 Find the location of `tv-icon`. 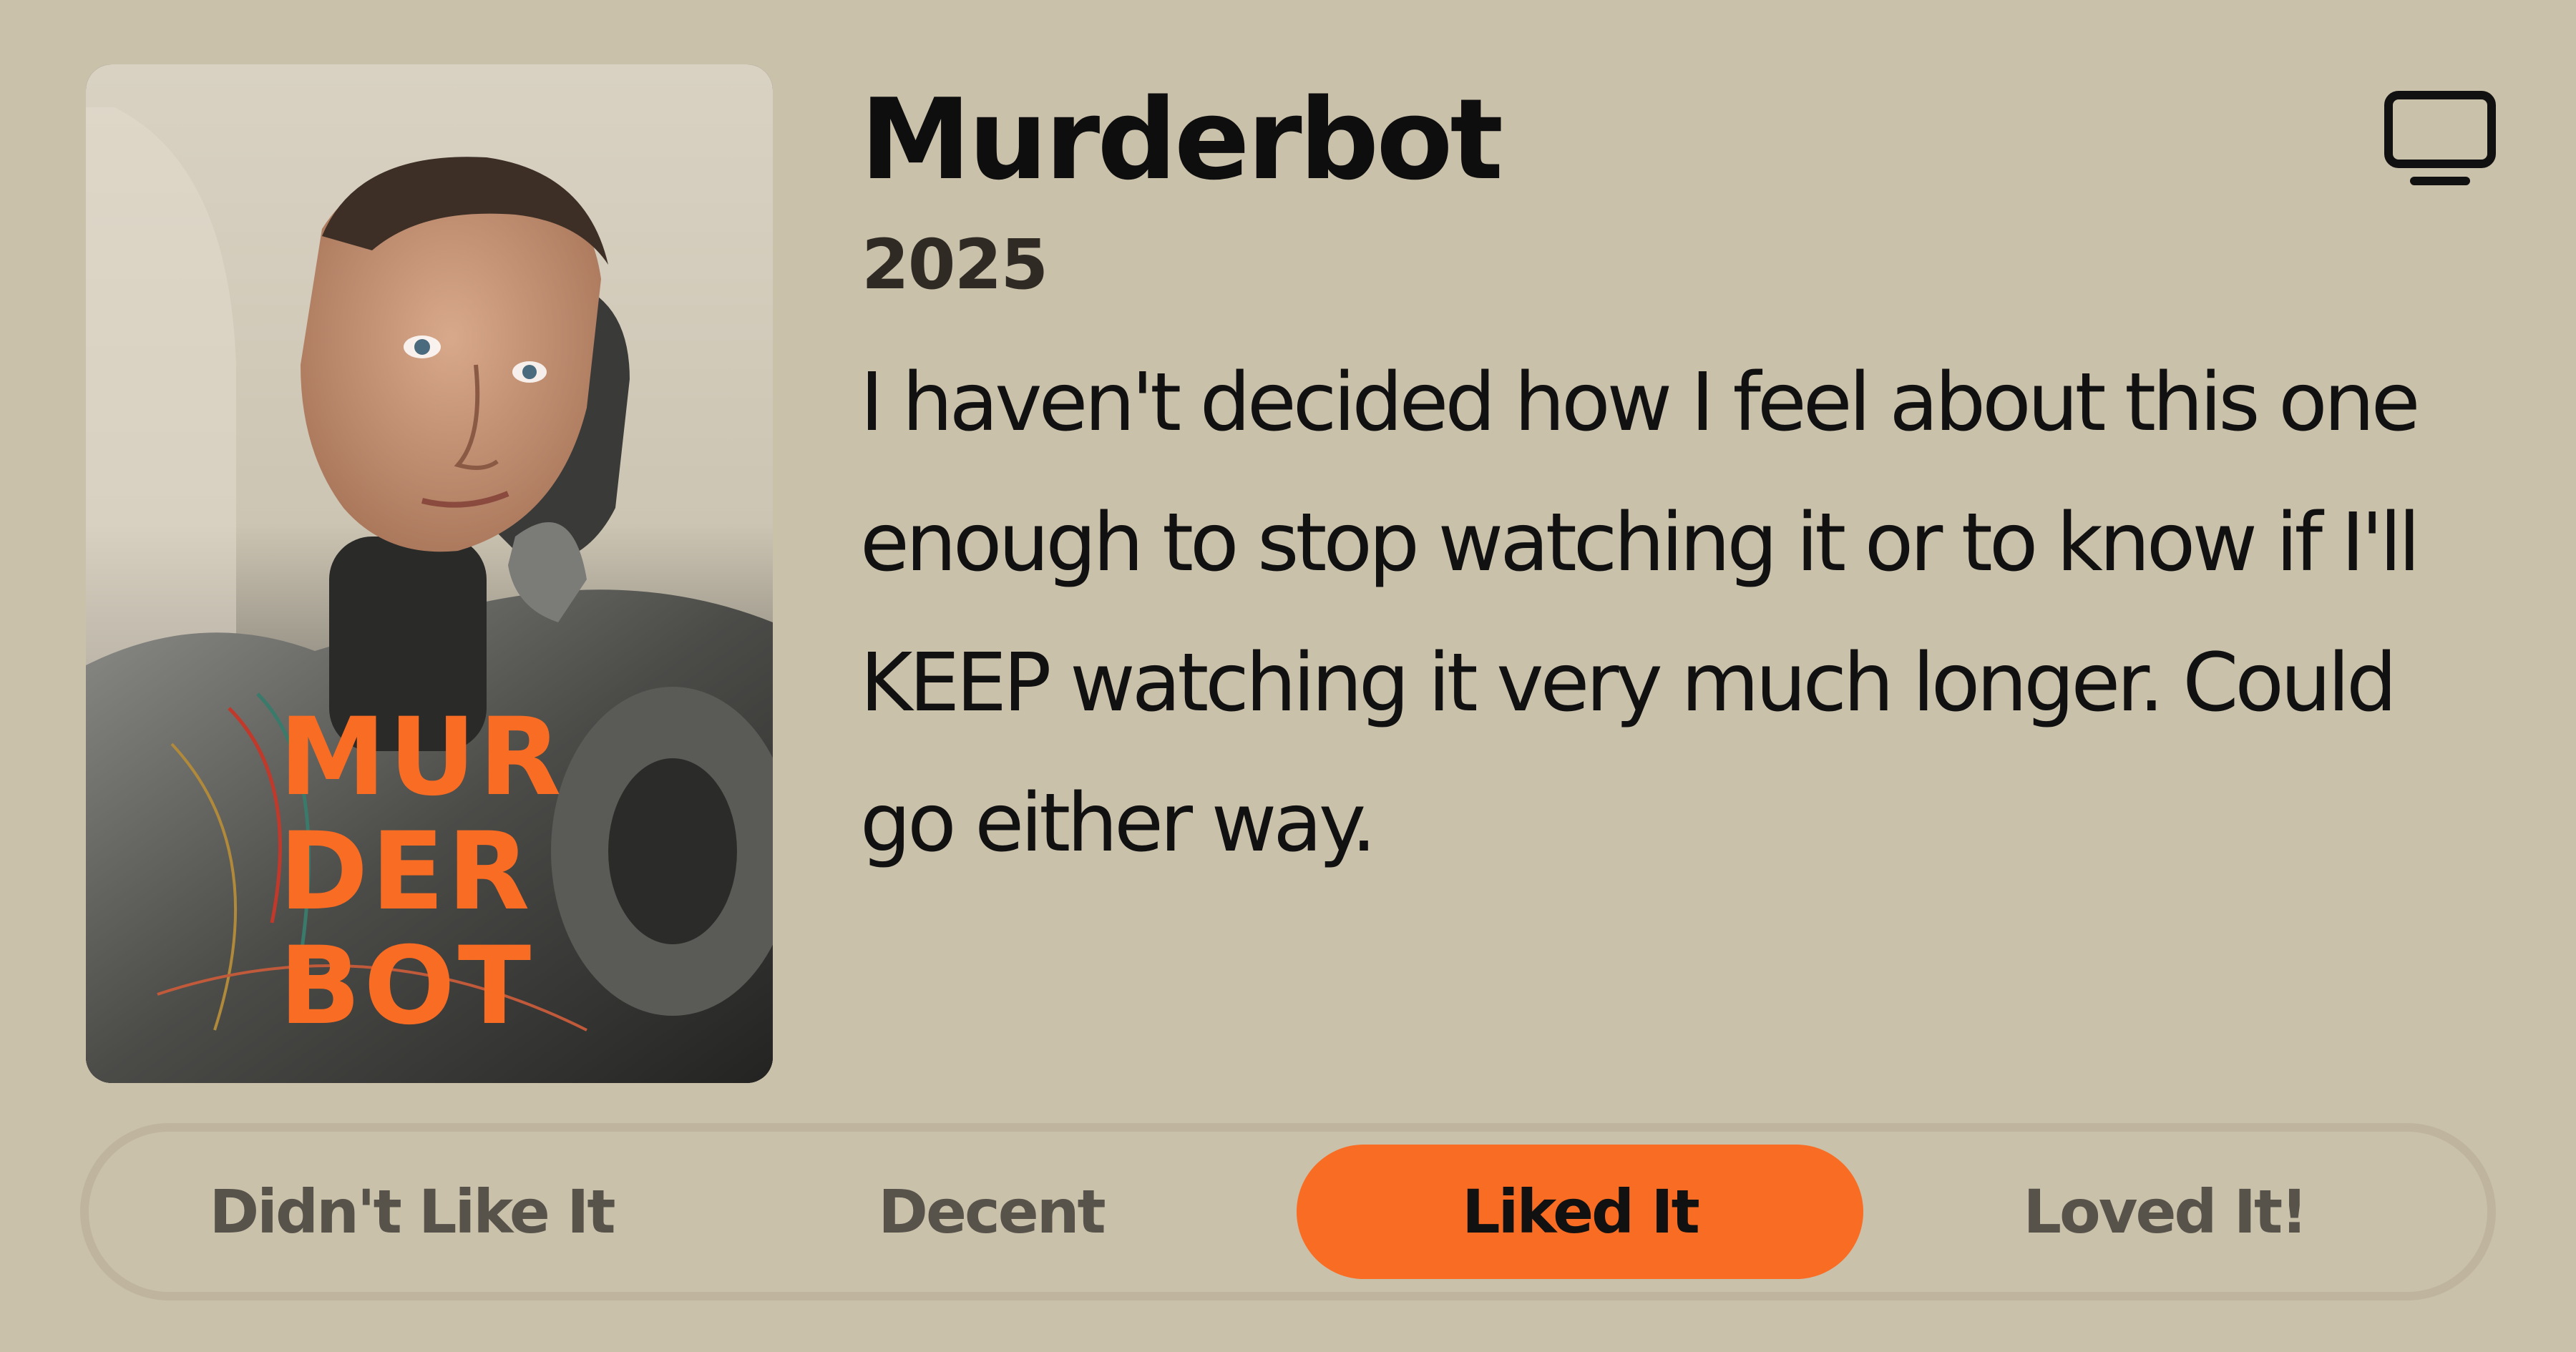

tv-icon is located at coordinates (2440, 140).